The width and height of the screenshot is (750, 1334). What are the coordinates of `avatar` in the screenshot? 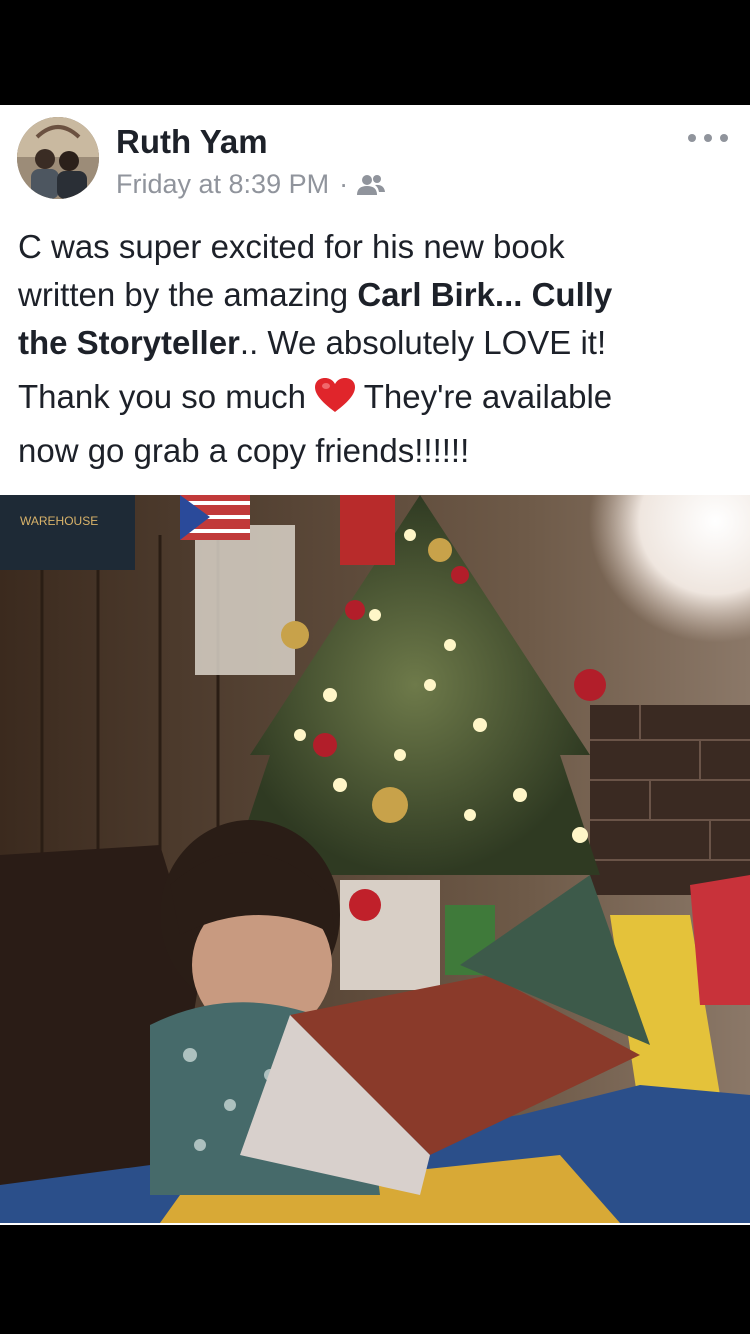 It's located at (58, 158).